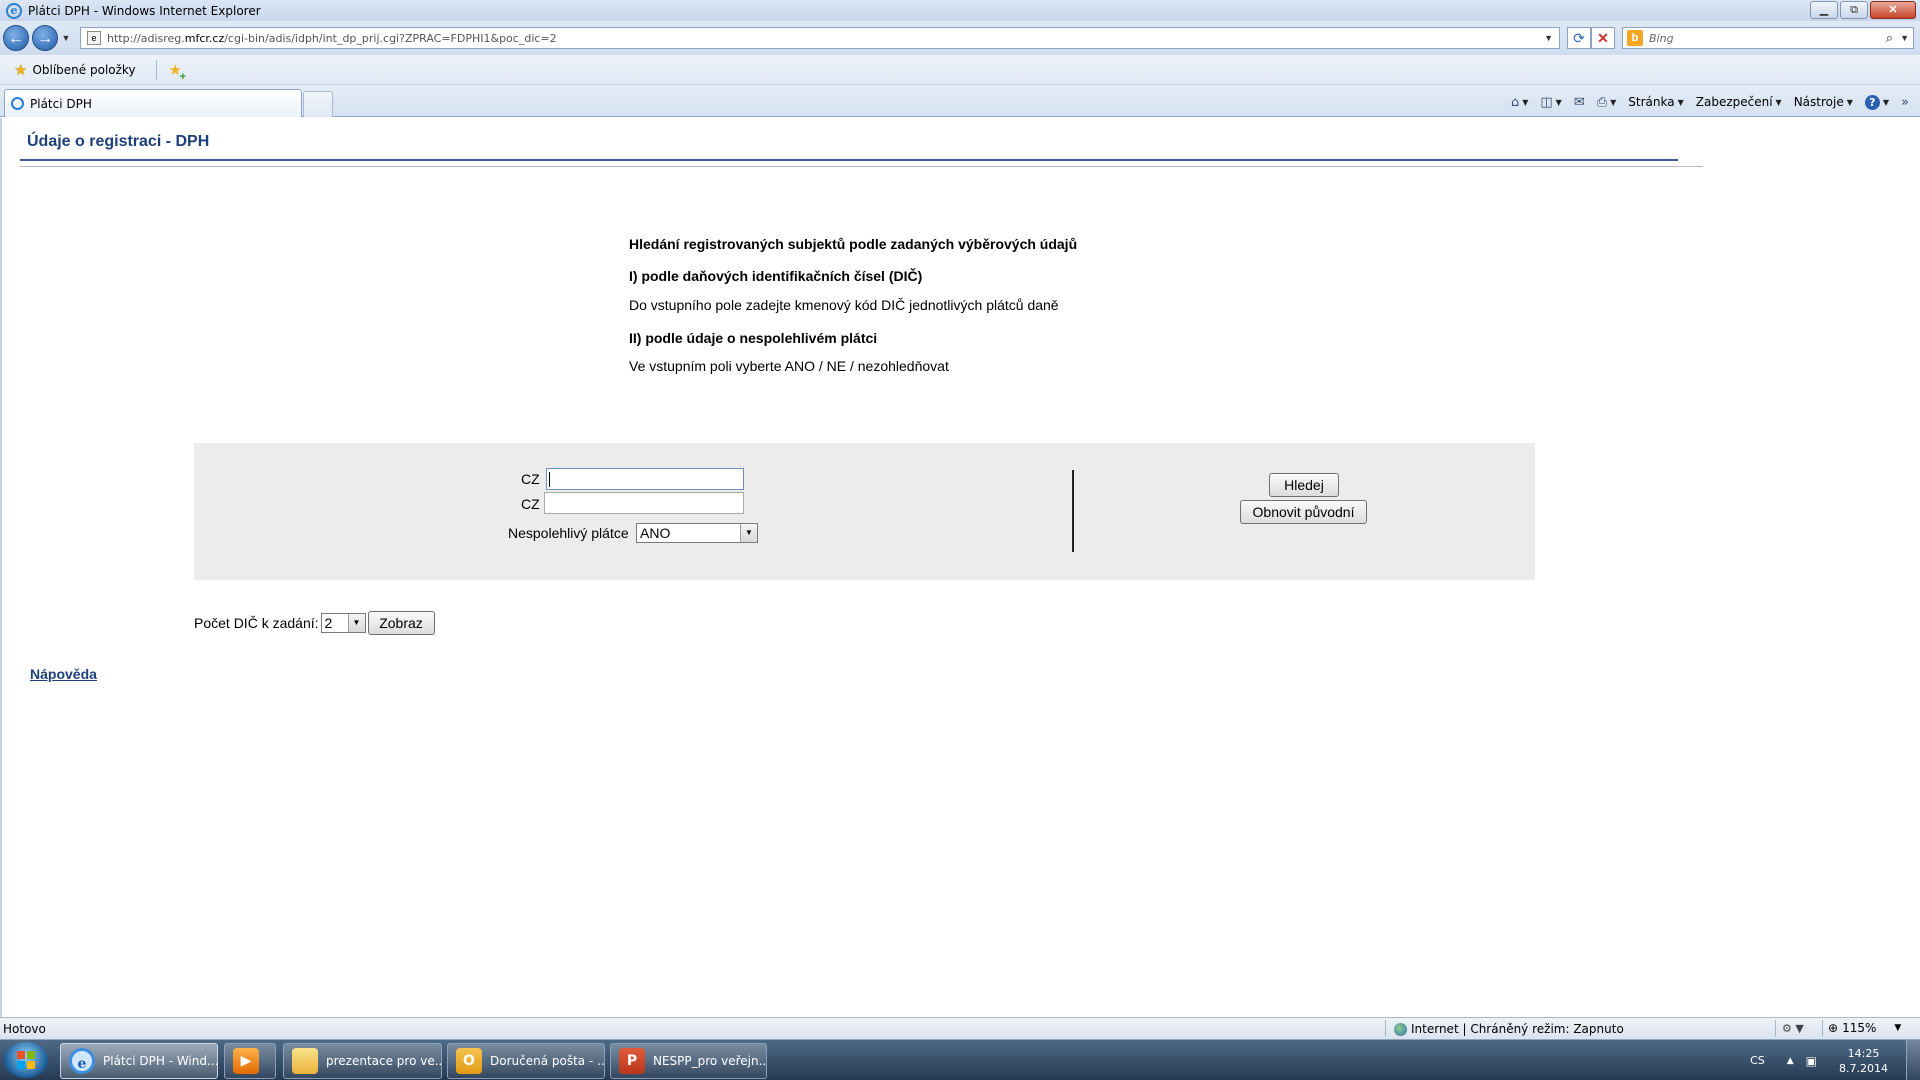 This screenshot has width=1920, height=1080. Describe the element at coordinates (960, 70) in the screenshot. I see `favorites-bar: ★ Oblíbené položky ★` at that location.